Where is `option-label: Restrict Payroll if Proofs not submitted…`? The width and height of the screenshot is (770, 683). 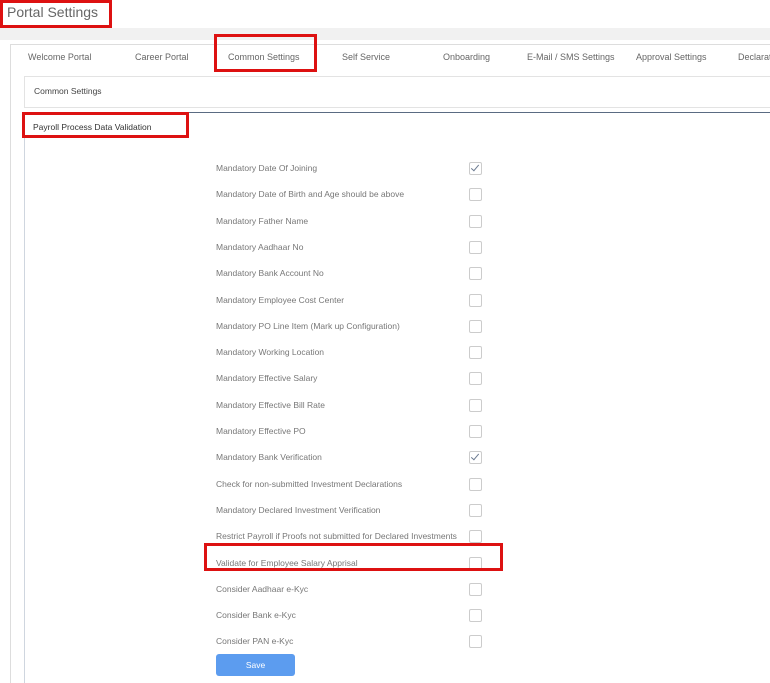 option-label: Restrict Payroll if Proofs not submitted… is located at coordinates (336, 536).